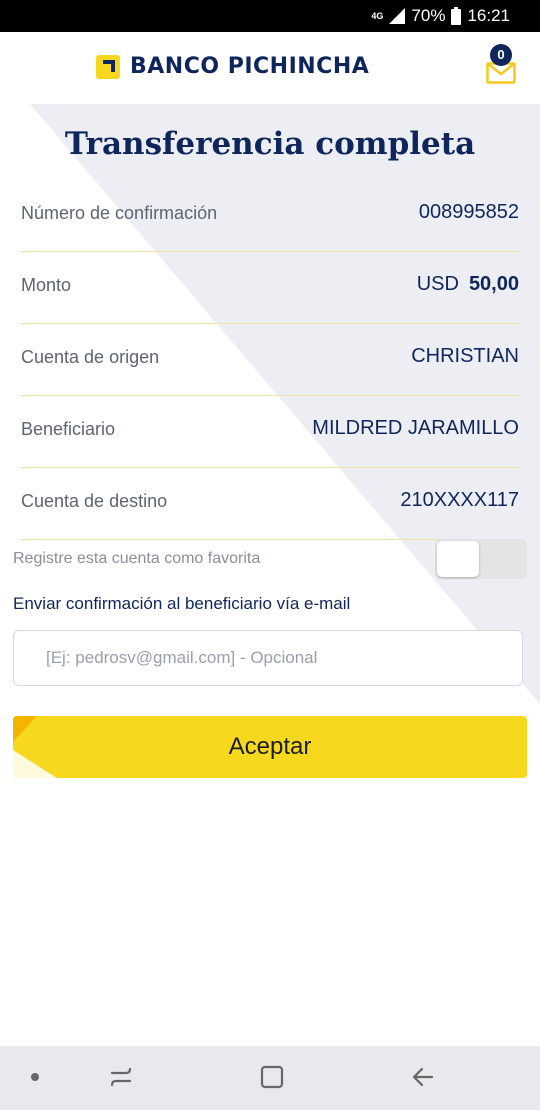 This screenshot has height=1110, width=540. Describe the element at coordinates (270, 287) in the screenshot. I see `detail-row-amount: Monto USD 50,00` at that location.